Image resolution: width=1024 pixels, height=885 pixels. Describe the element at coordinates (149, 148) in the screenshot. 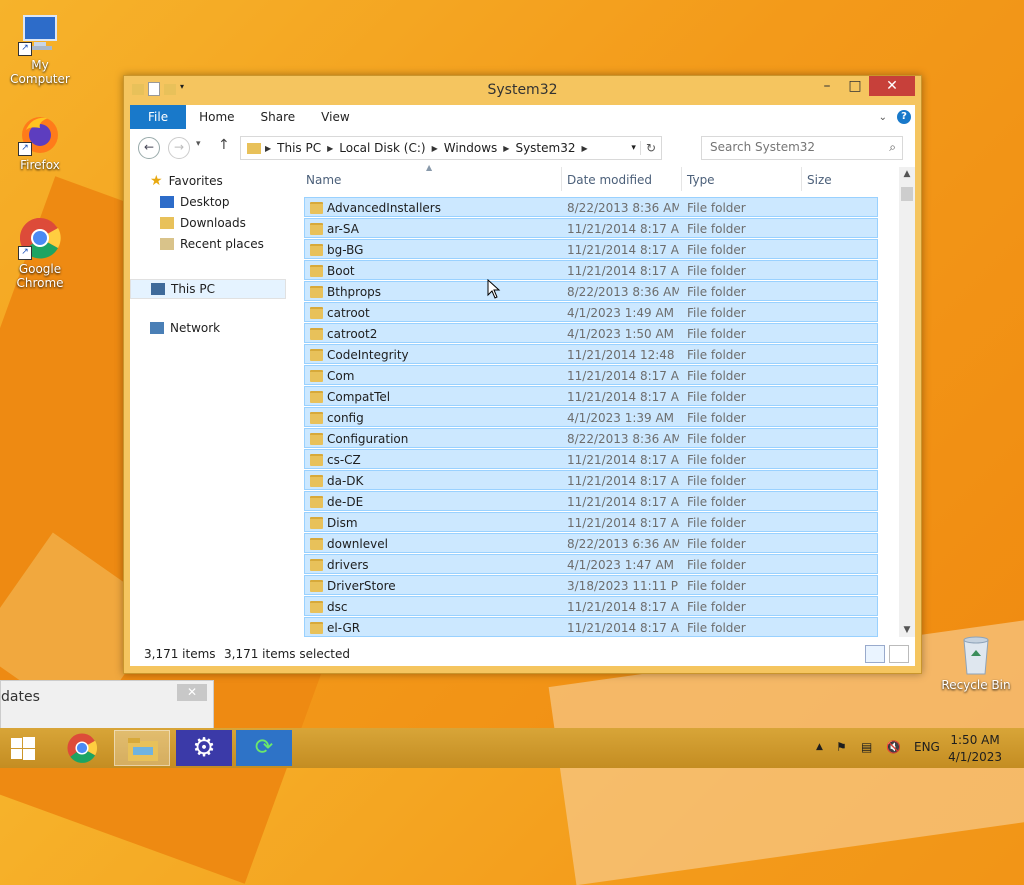

I see `back-button: ←` at that location.